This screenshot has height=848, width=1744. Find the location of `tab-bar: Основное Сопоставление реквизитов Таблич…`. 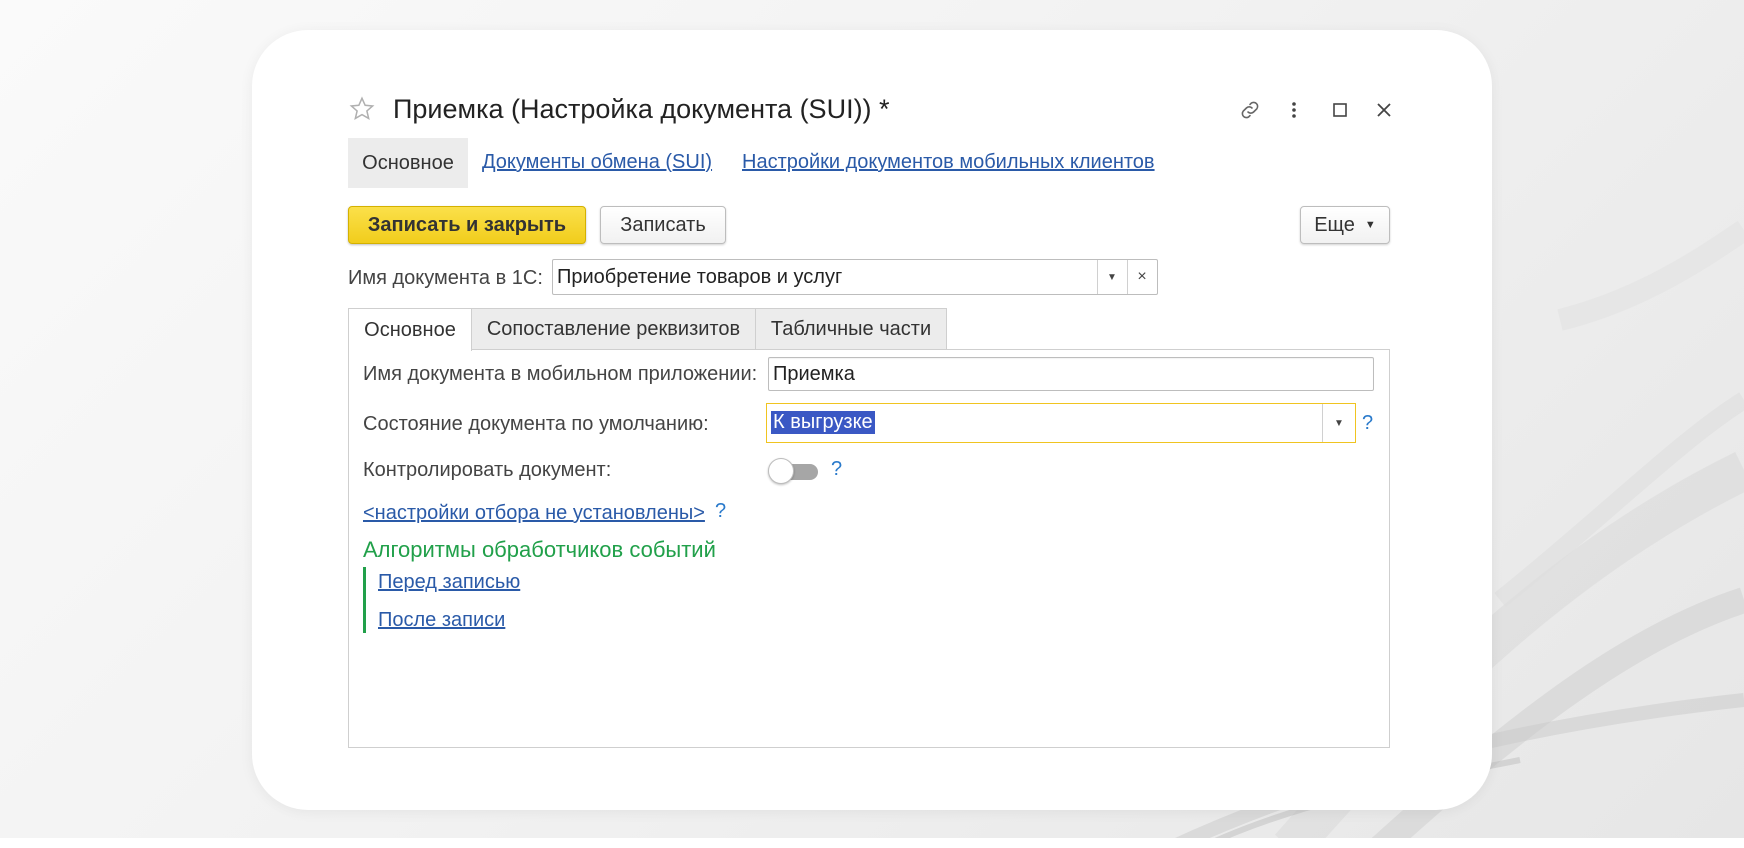

tab-bar: Основное Сопоставление реквизитов Таблич… is located at coordinates (869, 329).